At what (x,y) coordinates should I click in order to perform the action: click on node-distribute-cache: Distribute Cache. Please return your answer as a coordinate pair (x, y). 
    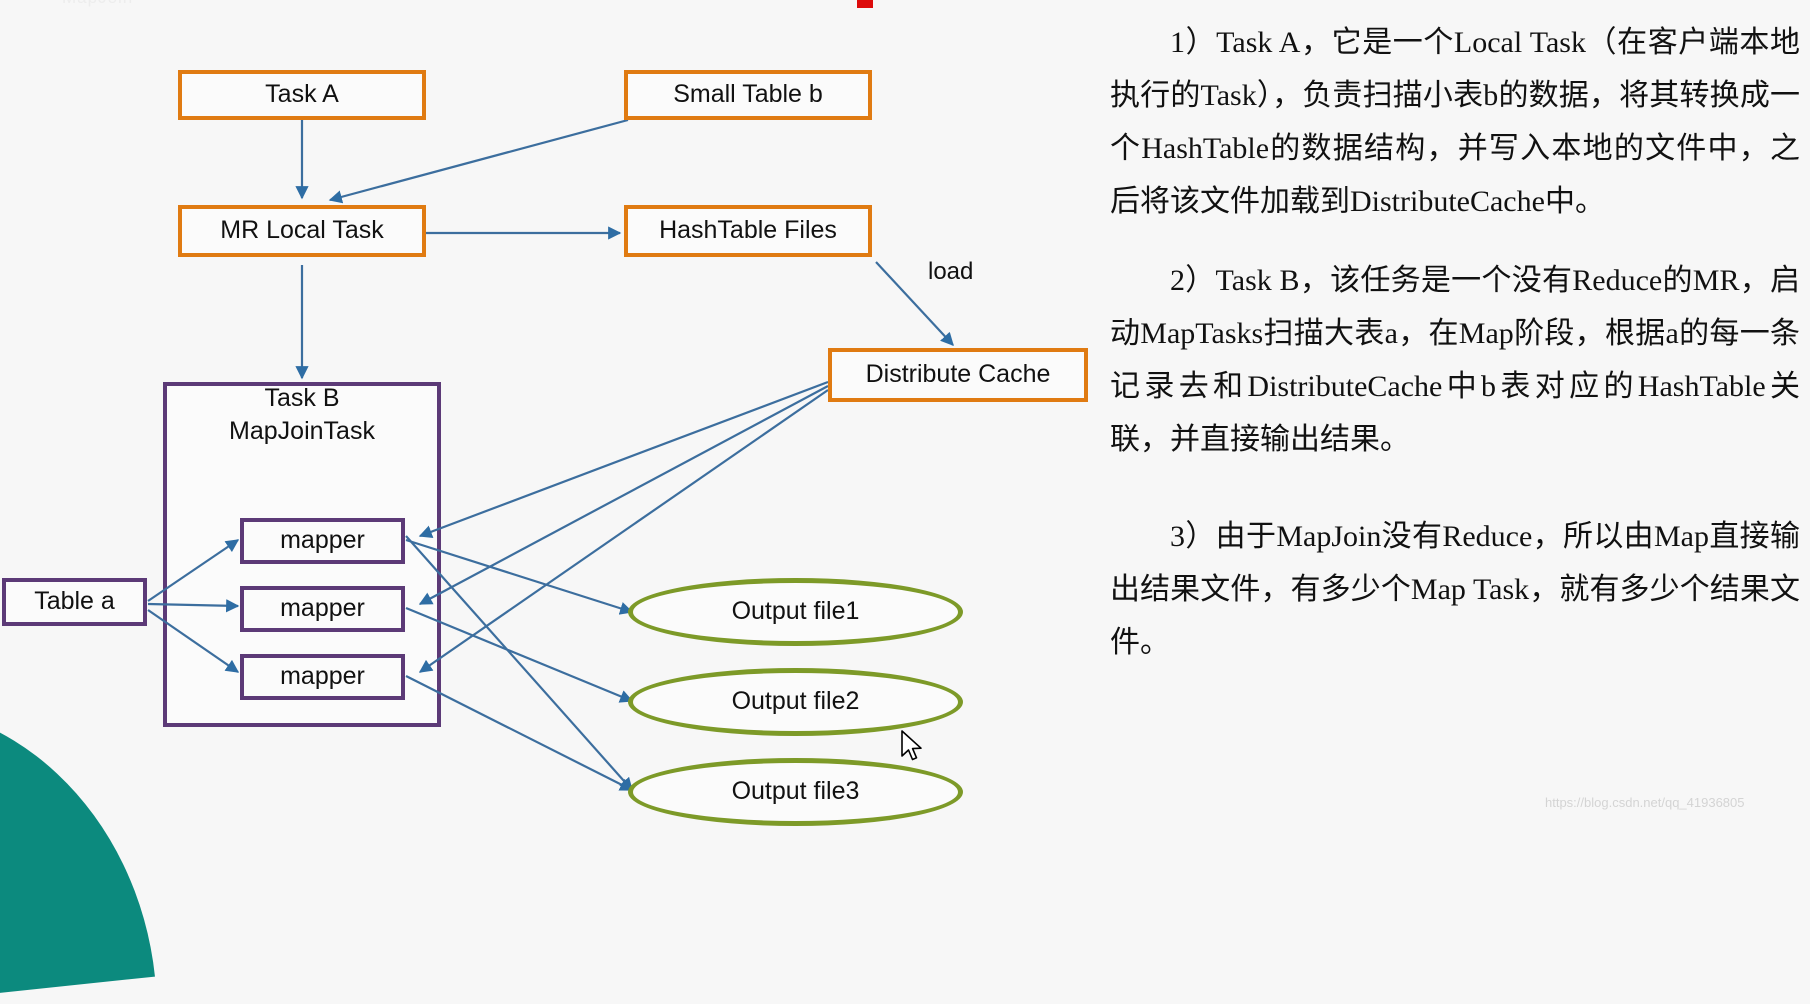
    Looking at the image, I should click on (958, 375).